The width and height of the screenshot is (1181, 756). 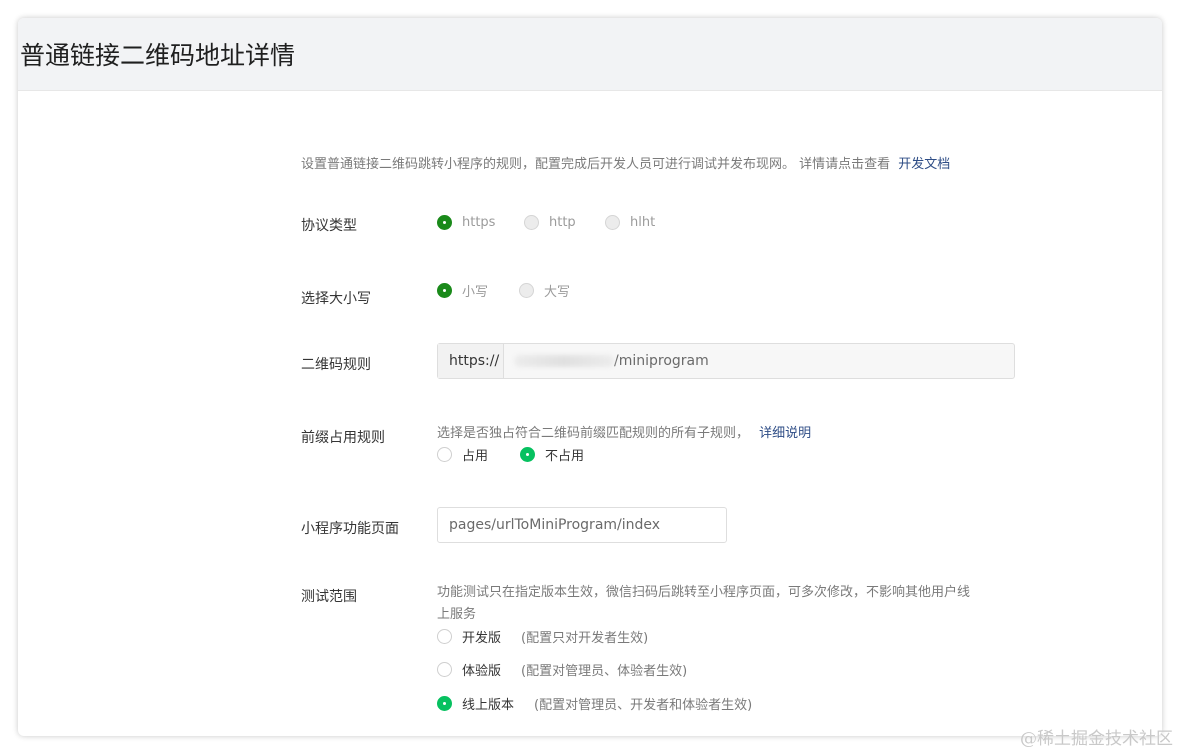 I want to click on prefix-rule-description: 选择是否独占符合二维码前缀匹配规则的所有子规则， 详细说明, so click(x=624, y=431).